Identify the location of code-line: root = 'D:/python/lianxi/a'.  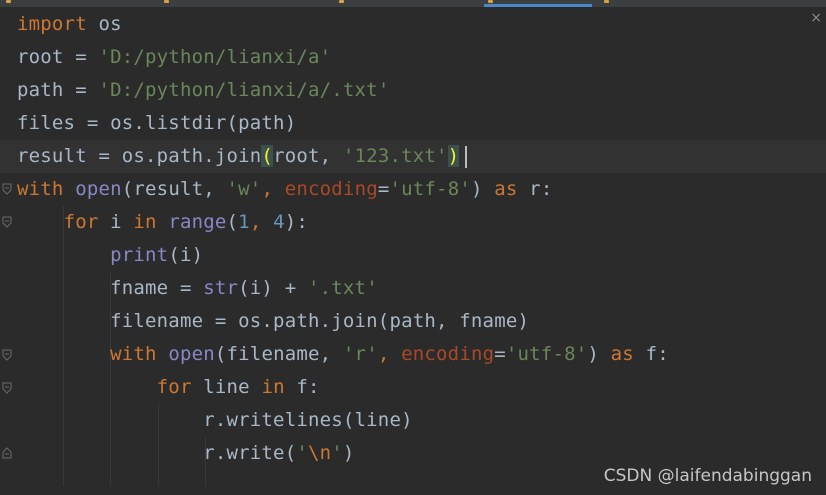
(174, 57).